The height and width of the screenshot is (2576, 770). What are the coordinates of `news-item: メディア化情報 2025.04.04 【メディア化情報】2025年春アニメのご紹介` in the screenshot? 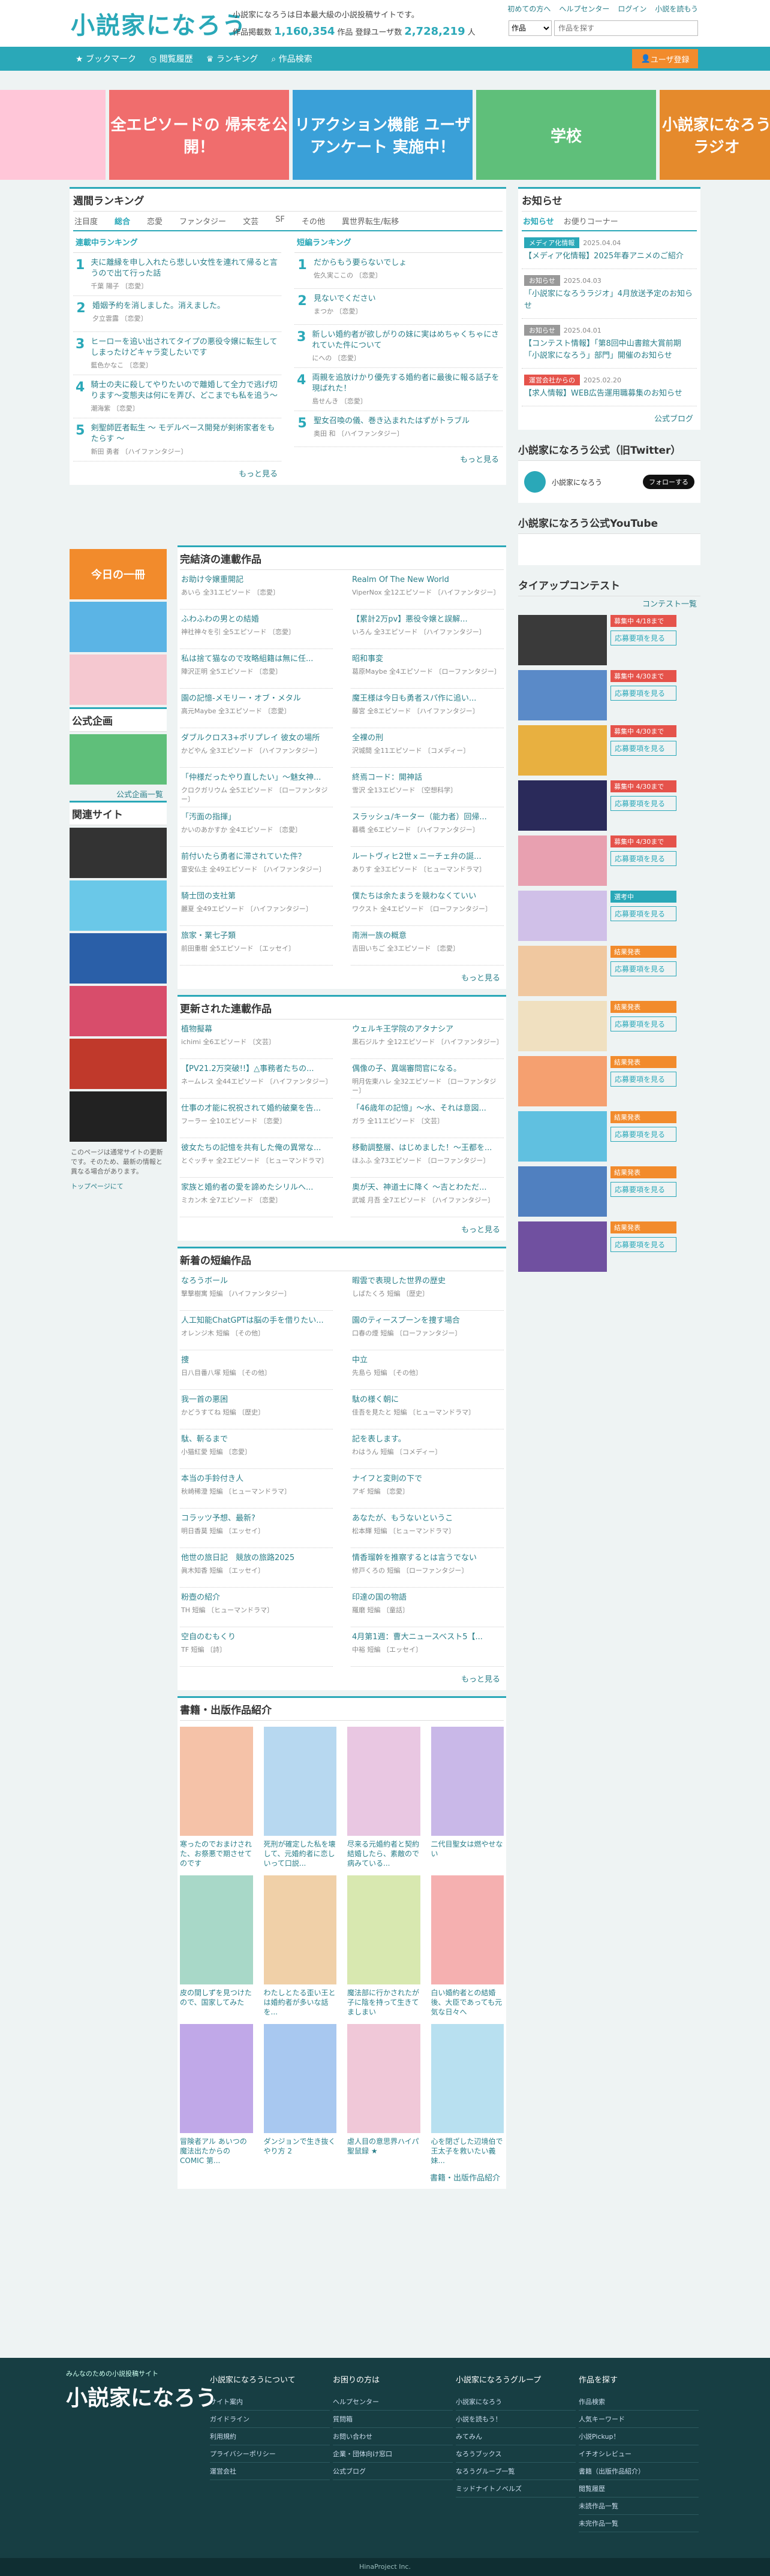 It's located at (609, 250).